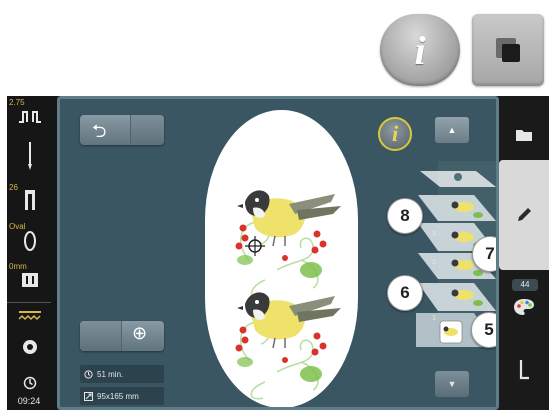 The width and height of the screenshot is (549, 410). I want to click on folder-icon, so click(524, 135).